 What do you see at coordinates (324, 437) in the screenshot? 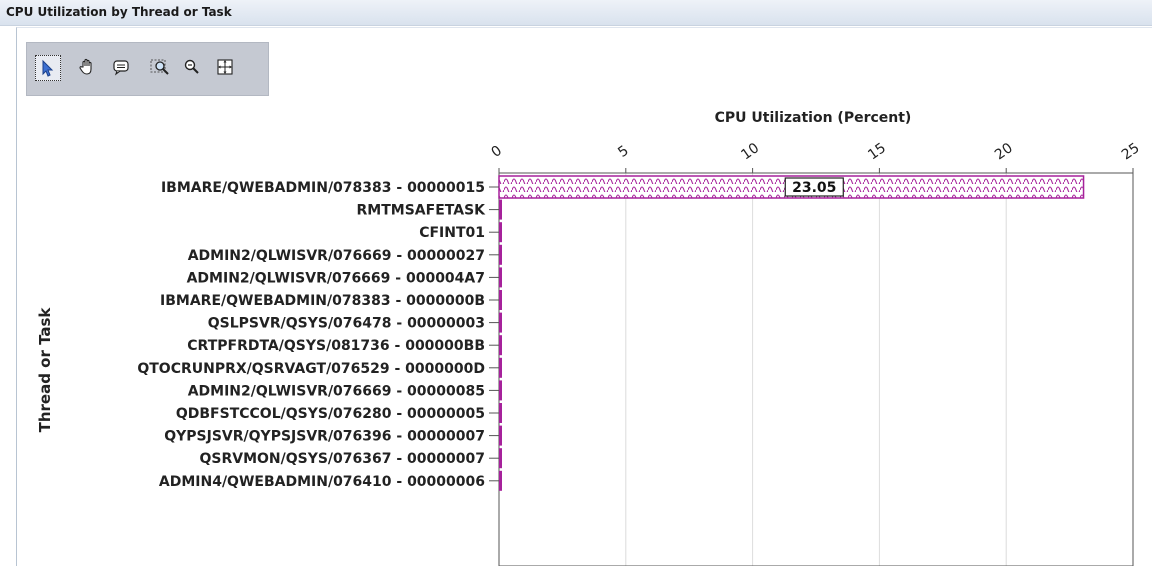
I see `category-label: QYPSJSVR/QYPSJSVR/076396 - 00000007` at bounding box center [324, 437].